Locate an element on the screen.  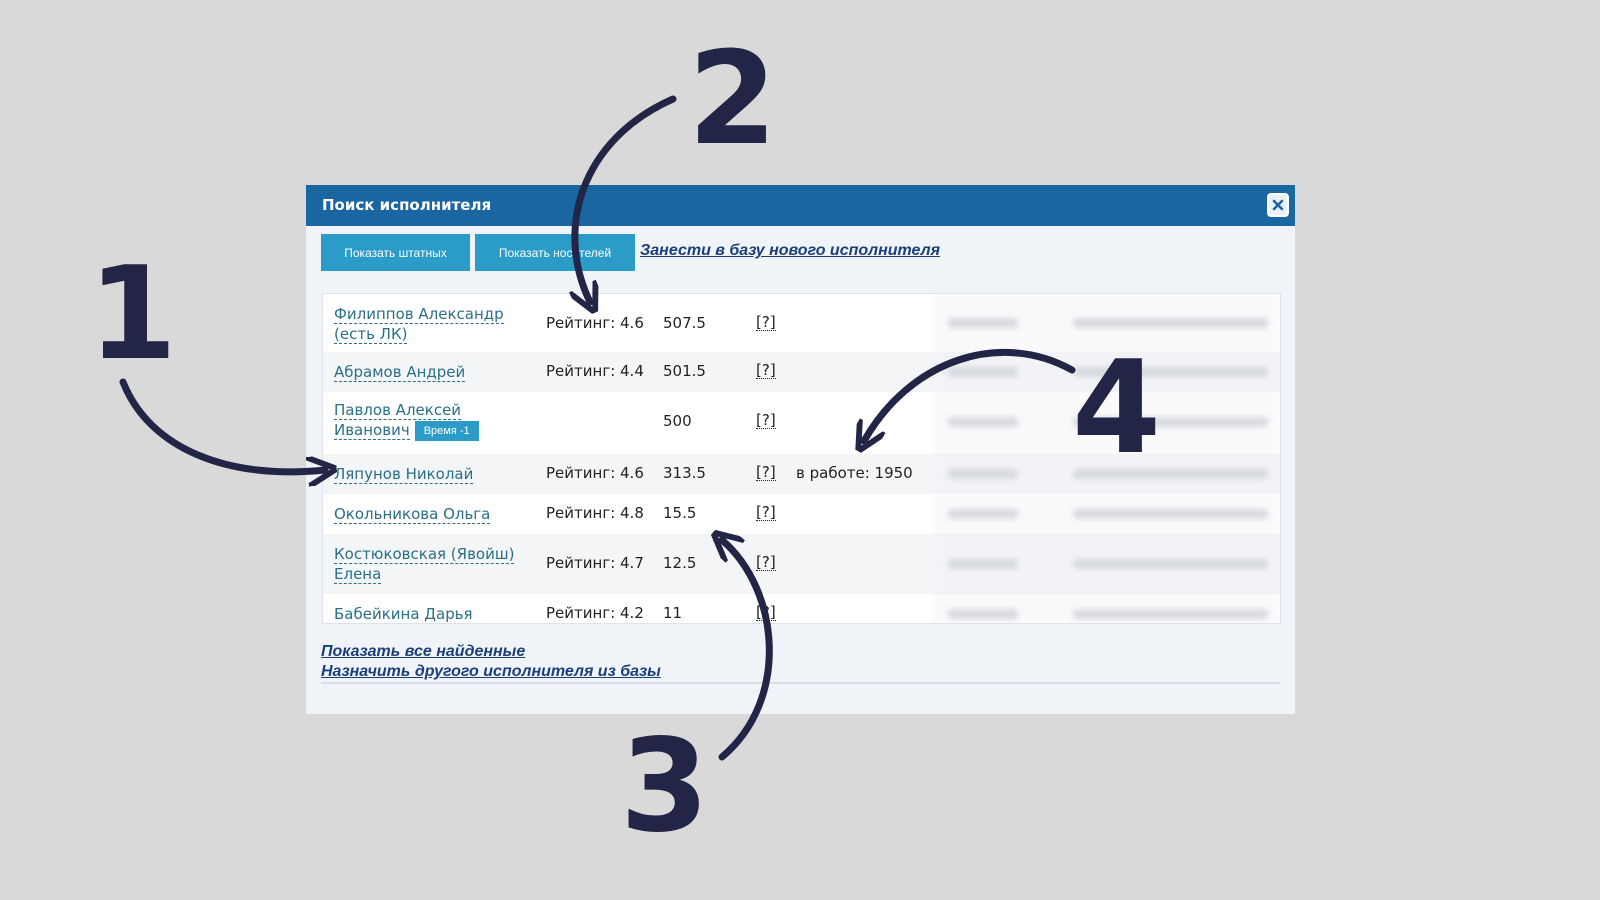
dialog-titlebar: Поиск исполнителя is located at coordinates (800, 205).